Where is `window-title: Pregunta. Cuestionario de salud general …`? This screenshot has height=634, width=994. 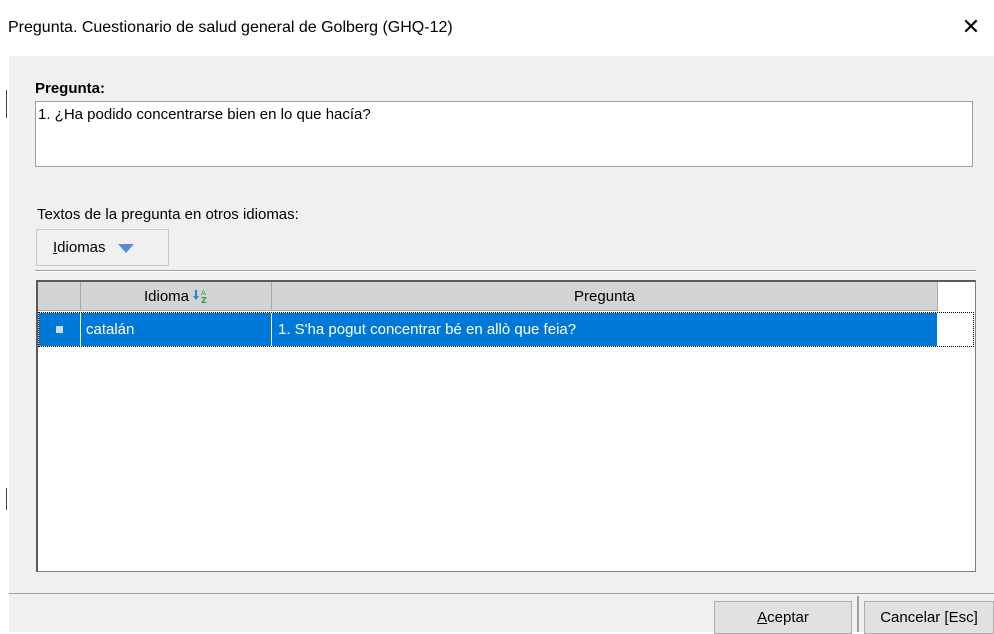 window-title: Pregunta. Cuestionario de salud general … is located at coordinates (230, 27).